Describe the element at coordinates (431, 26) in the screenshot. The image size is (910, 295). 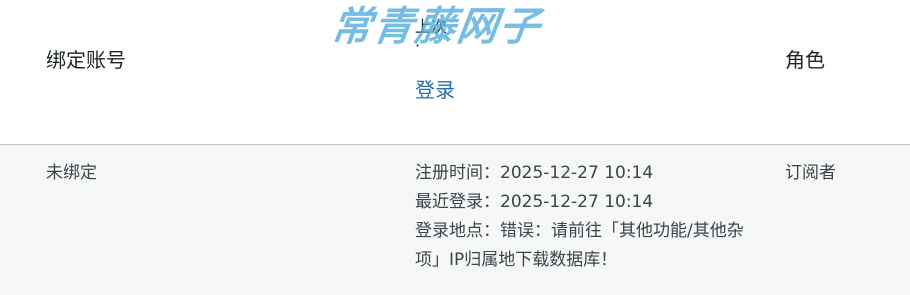
I see `login-column-heading: 上次` at that location.